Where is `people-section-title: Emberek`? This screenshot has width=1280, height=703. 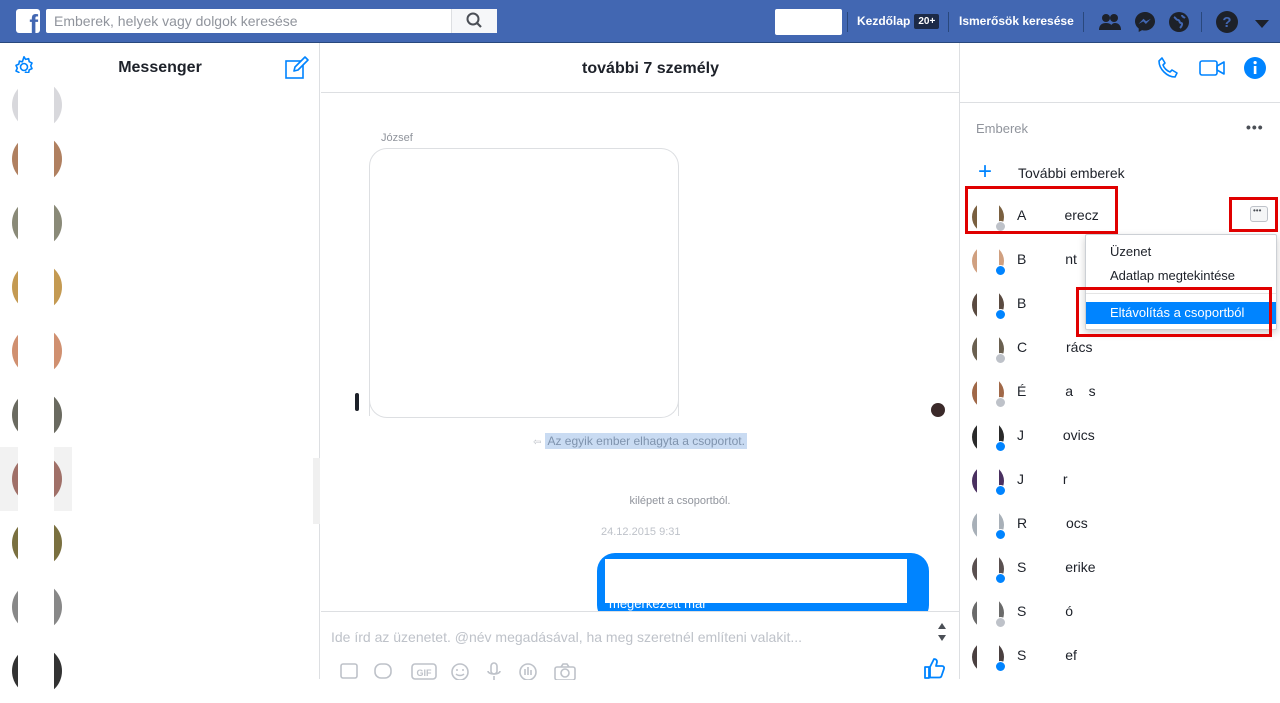
people-section-title: Emberek is located at coordinates (1002, 128).